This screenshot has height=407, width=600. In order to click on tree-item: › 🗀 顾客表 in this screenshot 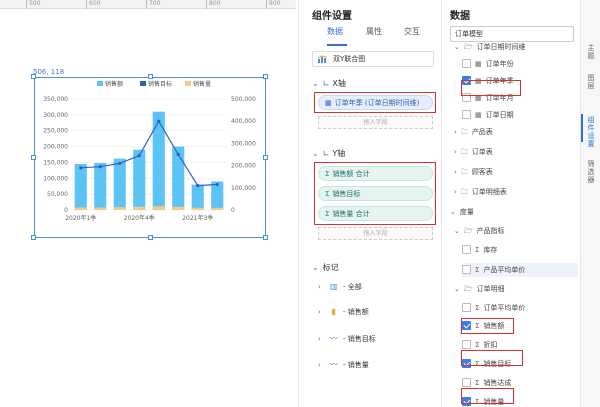, I will do `click(473, 172)`.